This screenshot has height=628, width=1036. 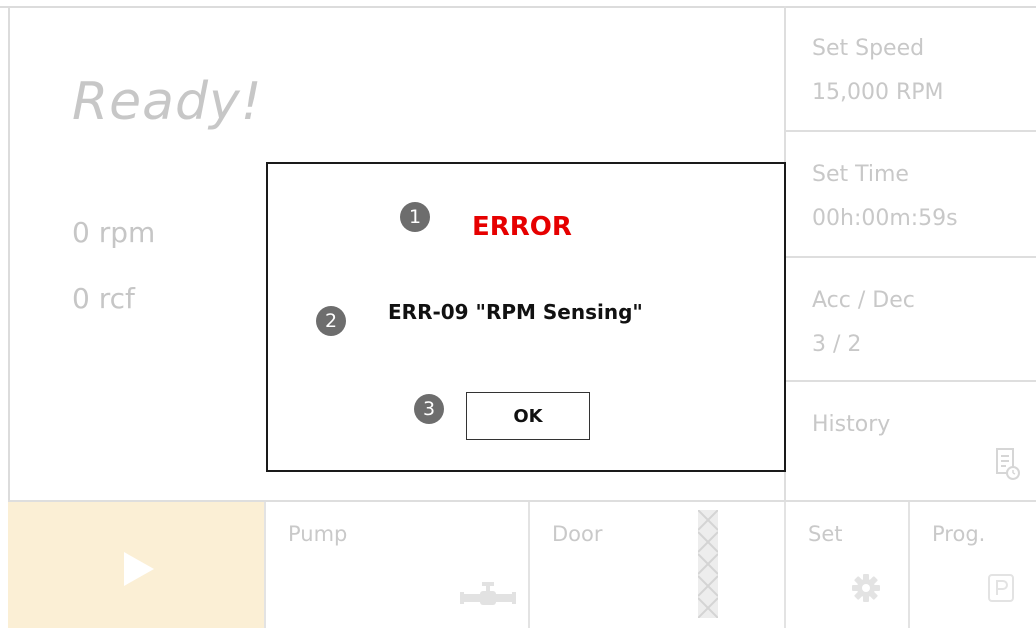 I want to click on play-icon, so click(x=139, y=569).